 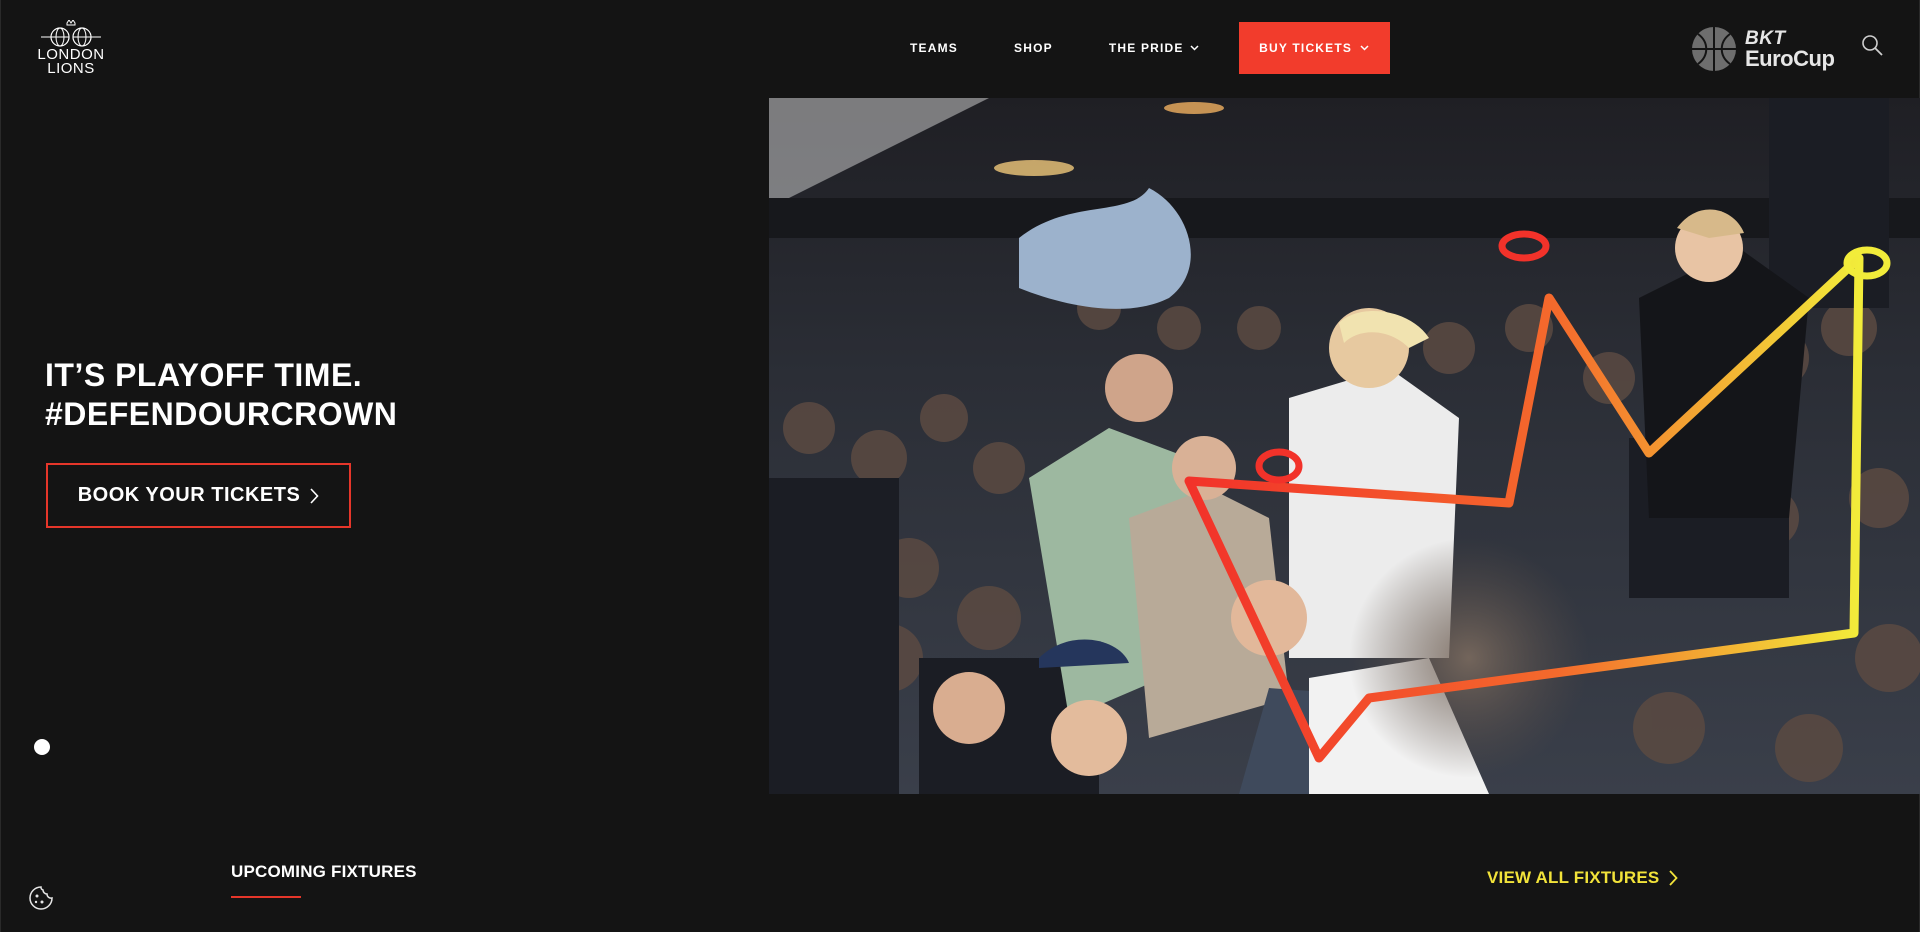 What do you see at coordinates (189, 495) in the screenshot?
I see `book-tickets-label: BOOK YOUR TICKETS` at bounding box center [189, 495].